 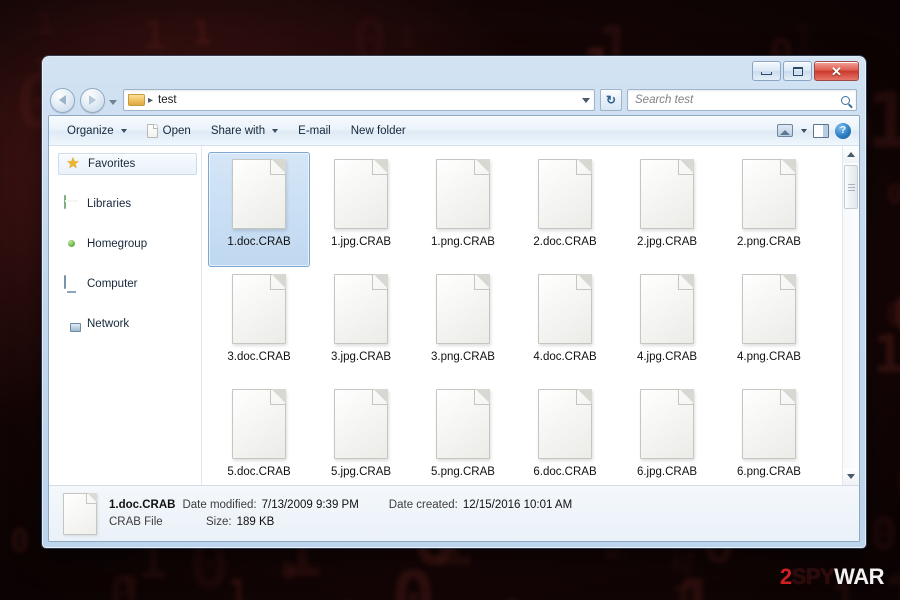 I want to click on sidebar-item-computer: Computer, so click(x=127, y=284).